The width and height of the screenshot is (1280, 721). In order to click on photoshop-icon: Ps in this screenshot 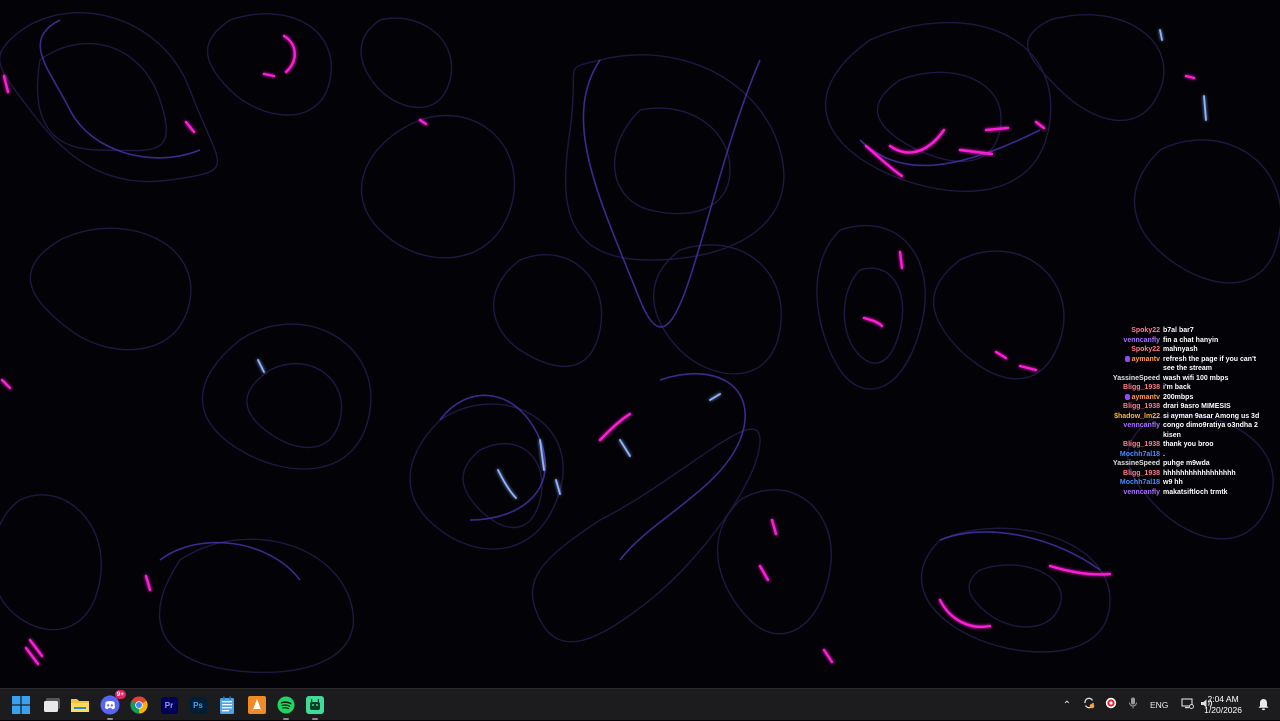, I will do `click(198, 705)`.